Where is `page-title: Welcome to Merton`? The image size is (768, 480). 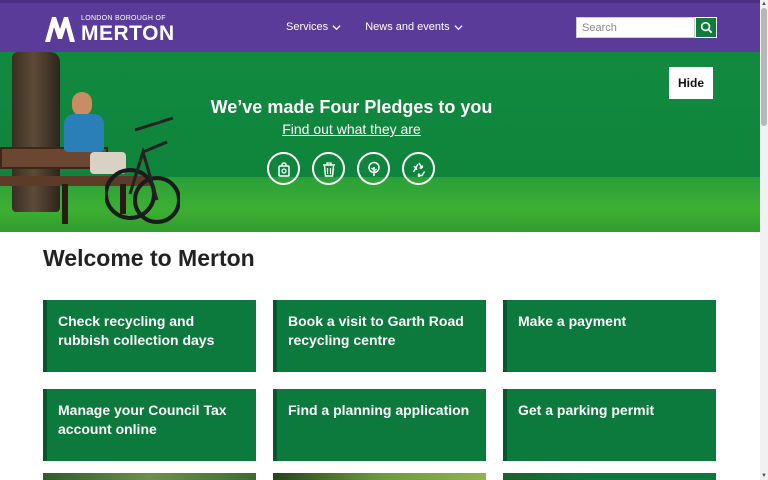 page-title: Welcome to Merton is located at coordinates (149, 258).